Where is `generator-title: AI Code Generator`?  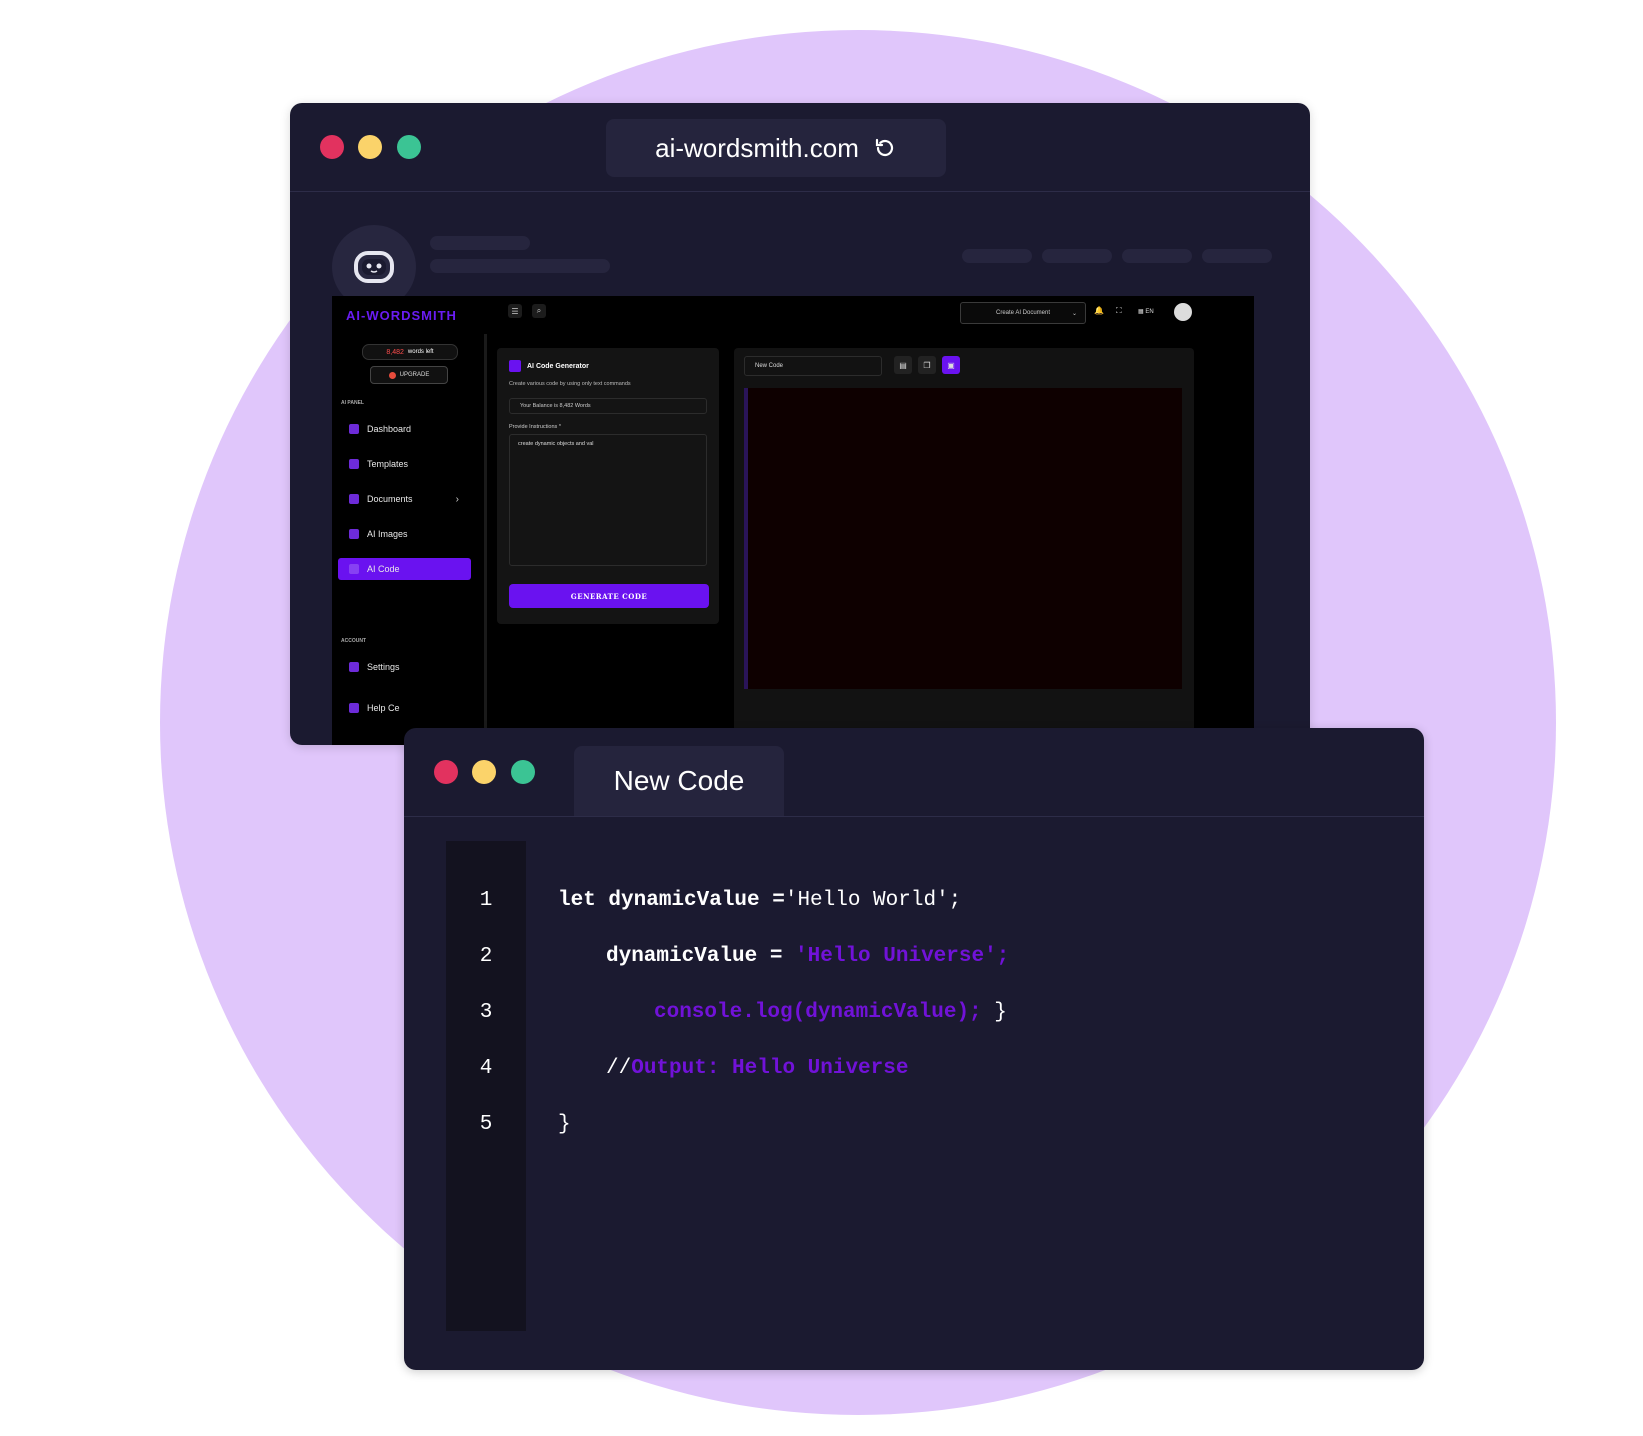
generator-title: AI Code Generator is located at coordinates (549, 366).